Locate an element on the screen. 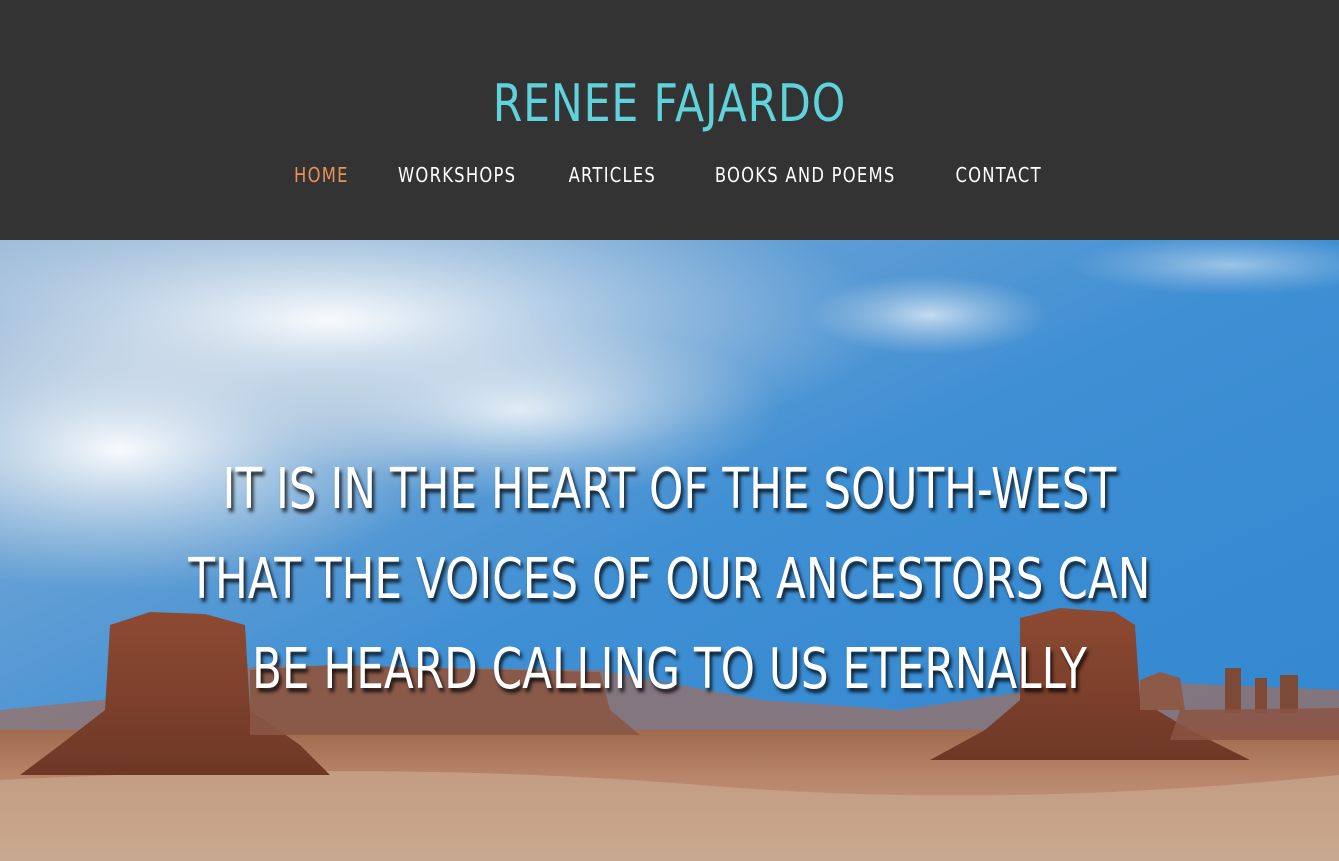 This screenshot has width=1339, height=861. nav-item-books-and-poems: BOOKS AND POEMS is located at coordinates (805, 175).